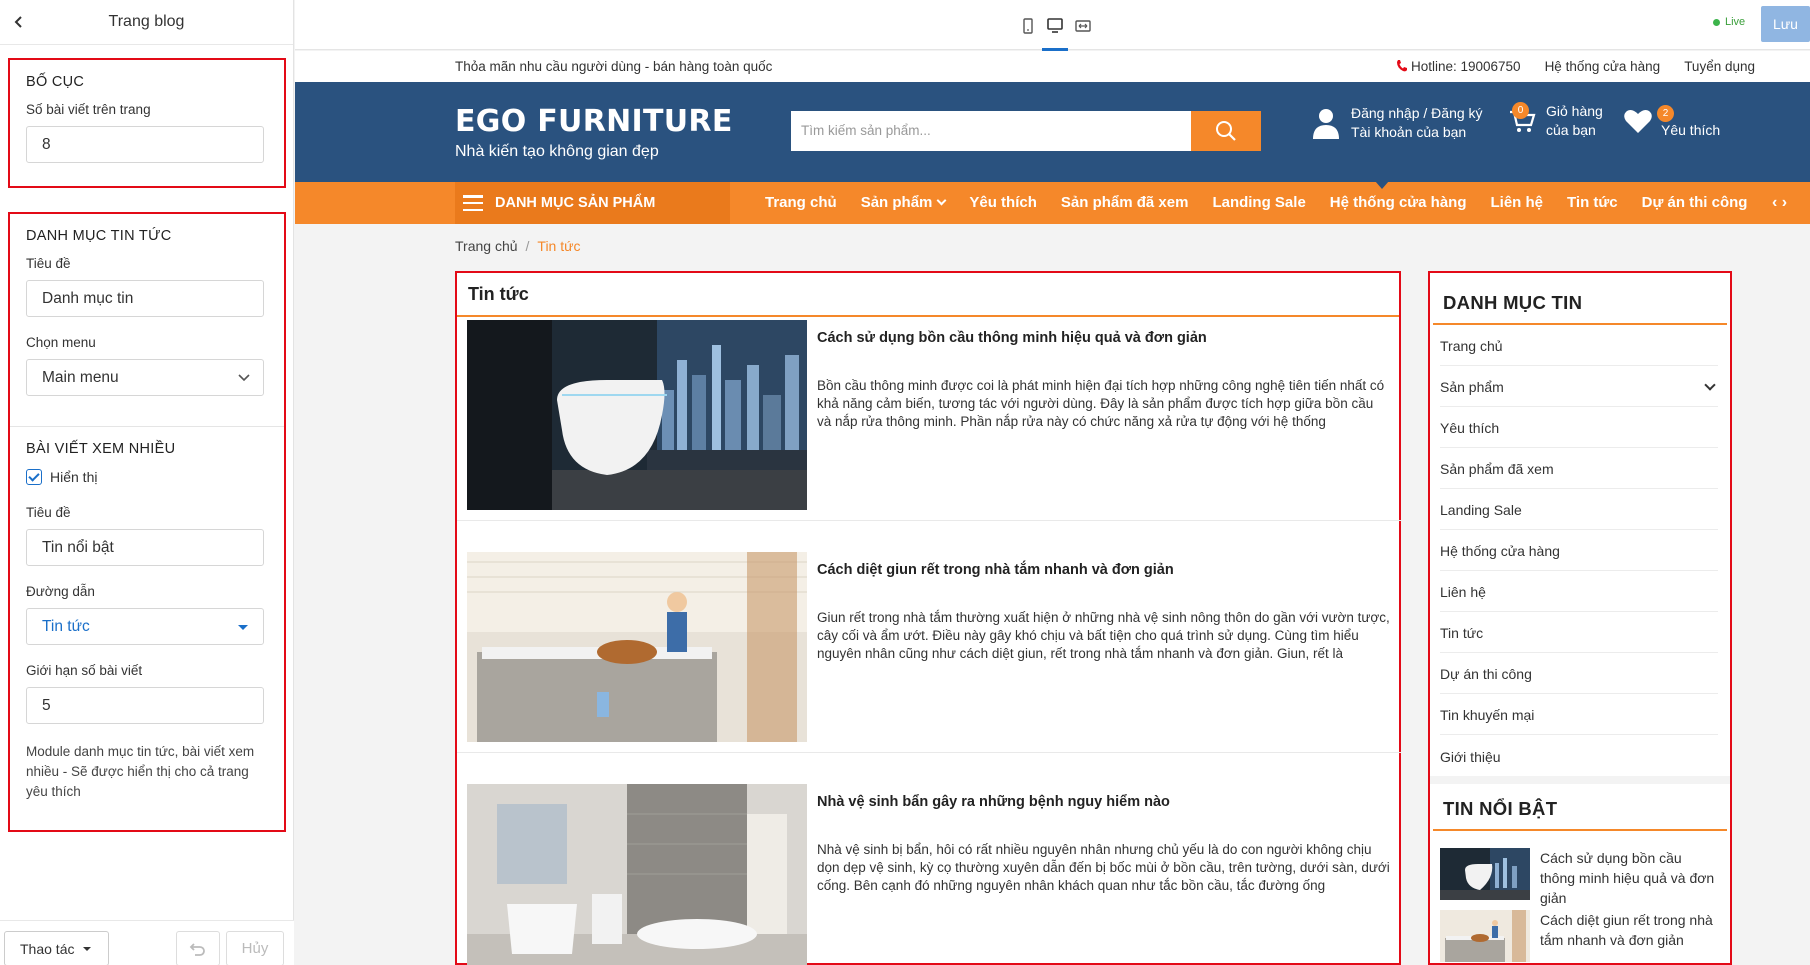 The image size is (1810, 965). What do you see at coordinates (1397, 123) in the screenshot?
I see `account-link: Đăng nhập / Đăng ký Tài khoản của bạn` at bounding box center [1397, 123].